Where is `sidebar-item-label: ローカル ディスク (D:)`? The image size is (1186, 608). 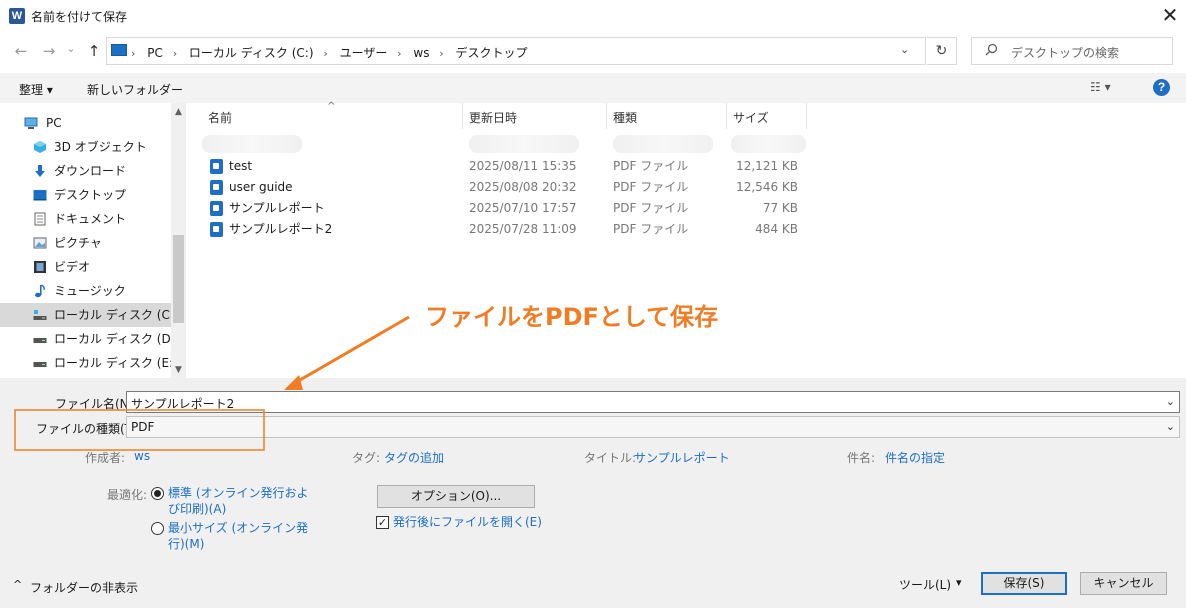 sidebar-item-label: ローカル ディスク (D:) is located at coordinates (117, 339).